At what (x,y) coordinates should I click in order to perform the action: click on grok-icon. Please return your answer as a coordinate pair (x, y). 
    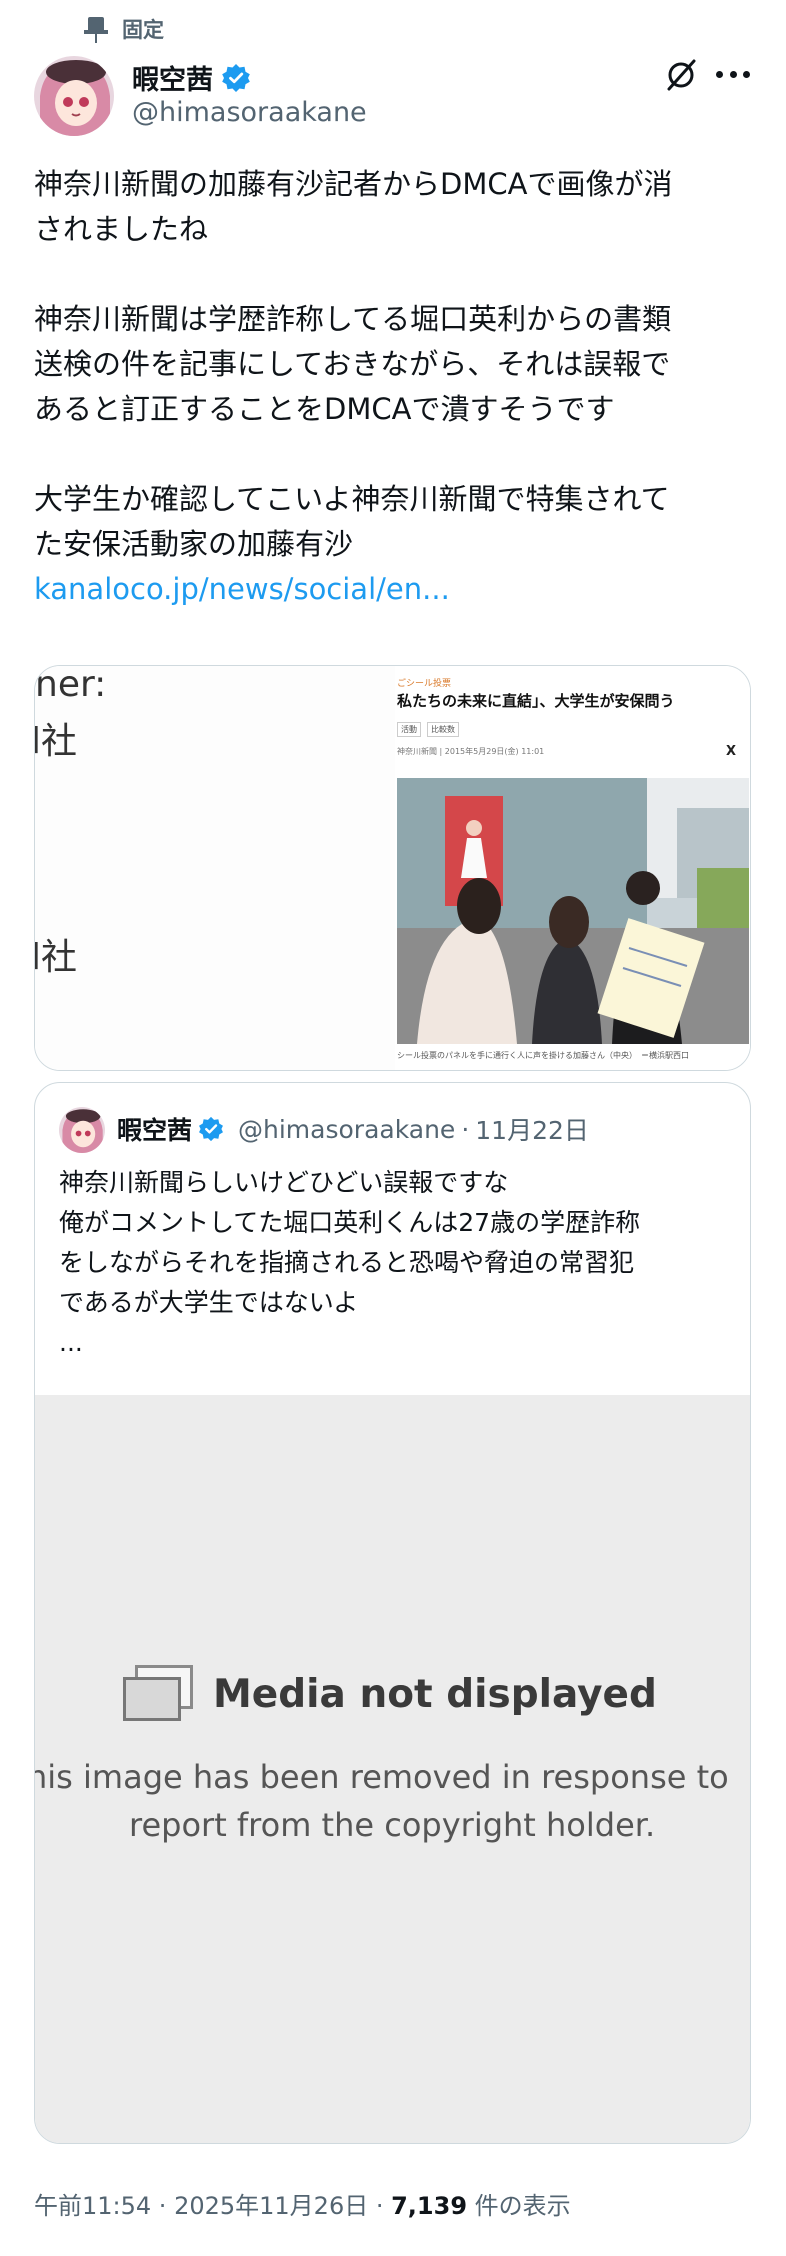
    Looking at the image, I should click on (681, 75).